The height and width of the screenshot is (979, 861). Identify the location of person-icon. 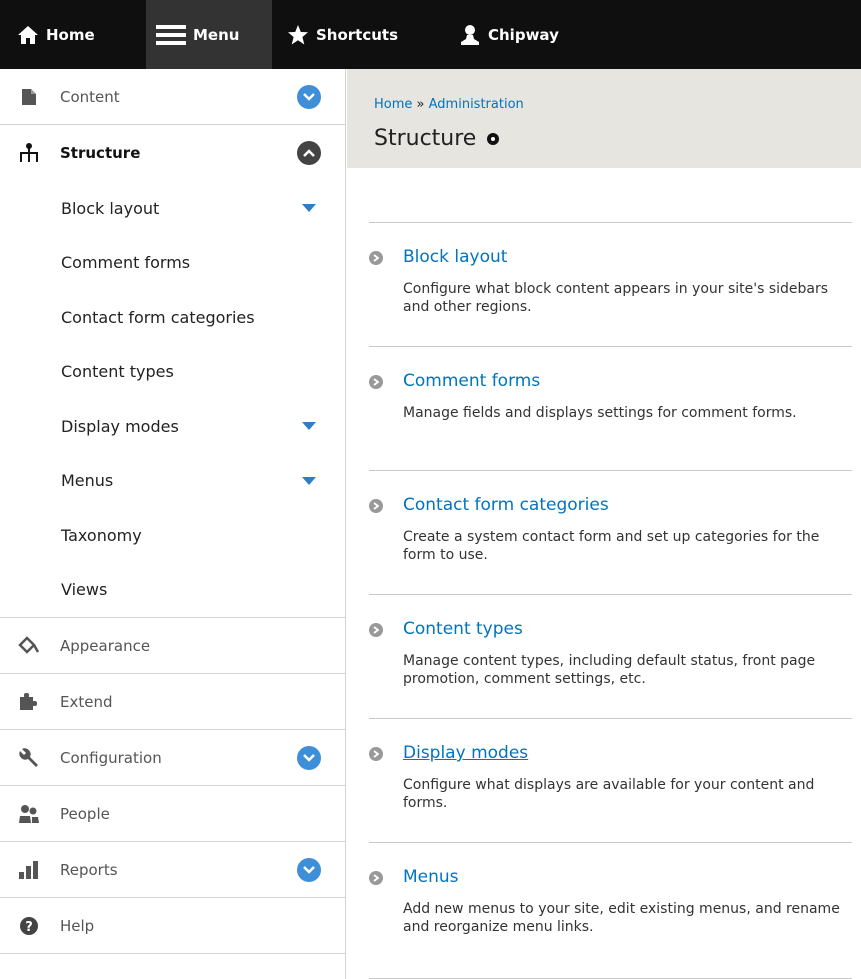
(470, 35).